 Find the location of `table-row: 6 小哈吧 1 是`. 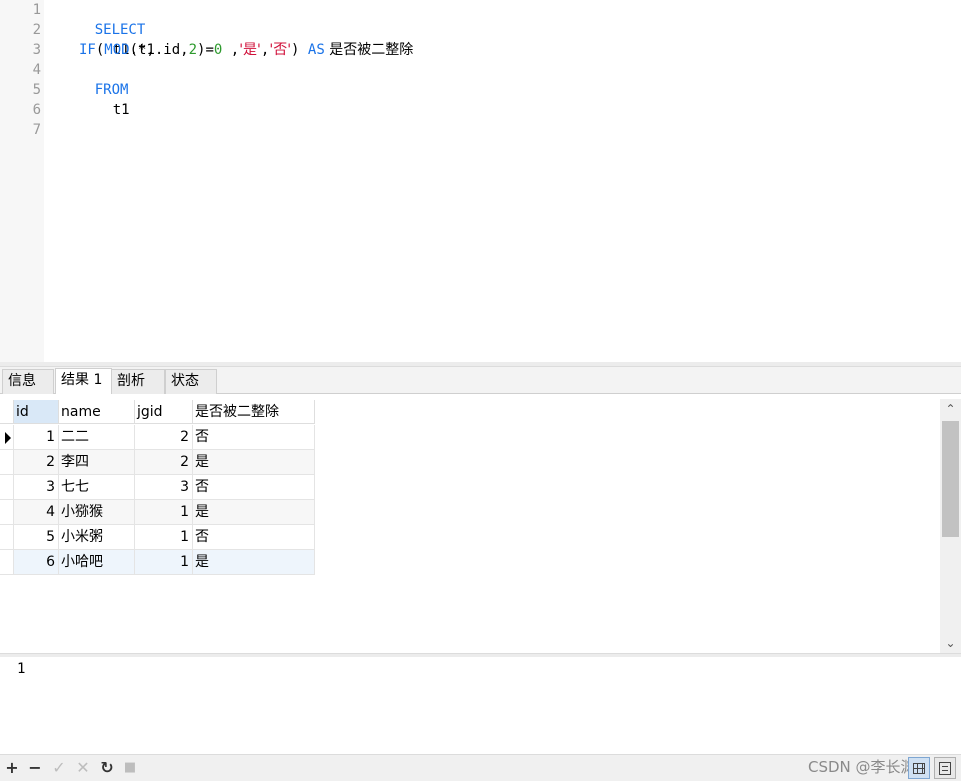

table-row: 6 小哈吧 1 是 is located at coordinates (157, 562).